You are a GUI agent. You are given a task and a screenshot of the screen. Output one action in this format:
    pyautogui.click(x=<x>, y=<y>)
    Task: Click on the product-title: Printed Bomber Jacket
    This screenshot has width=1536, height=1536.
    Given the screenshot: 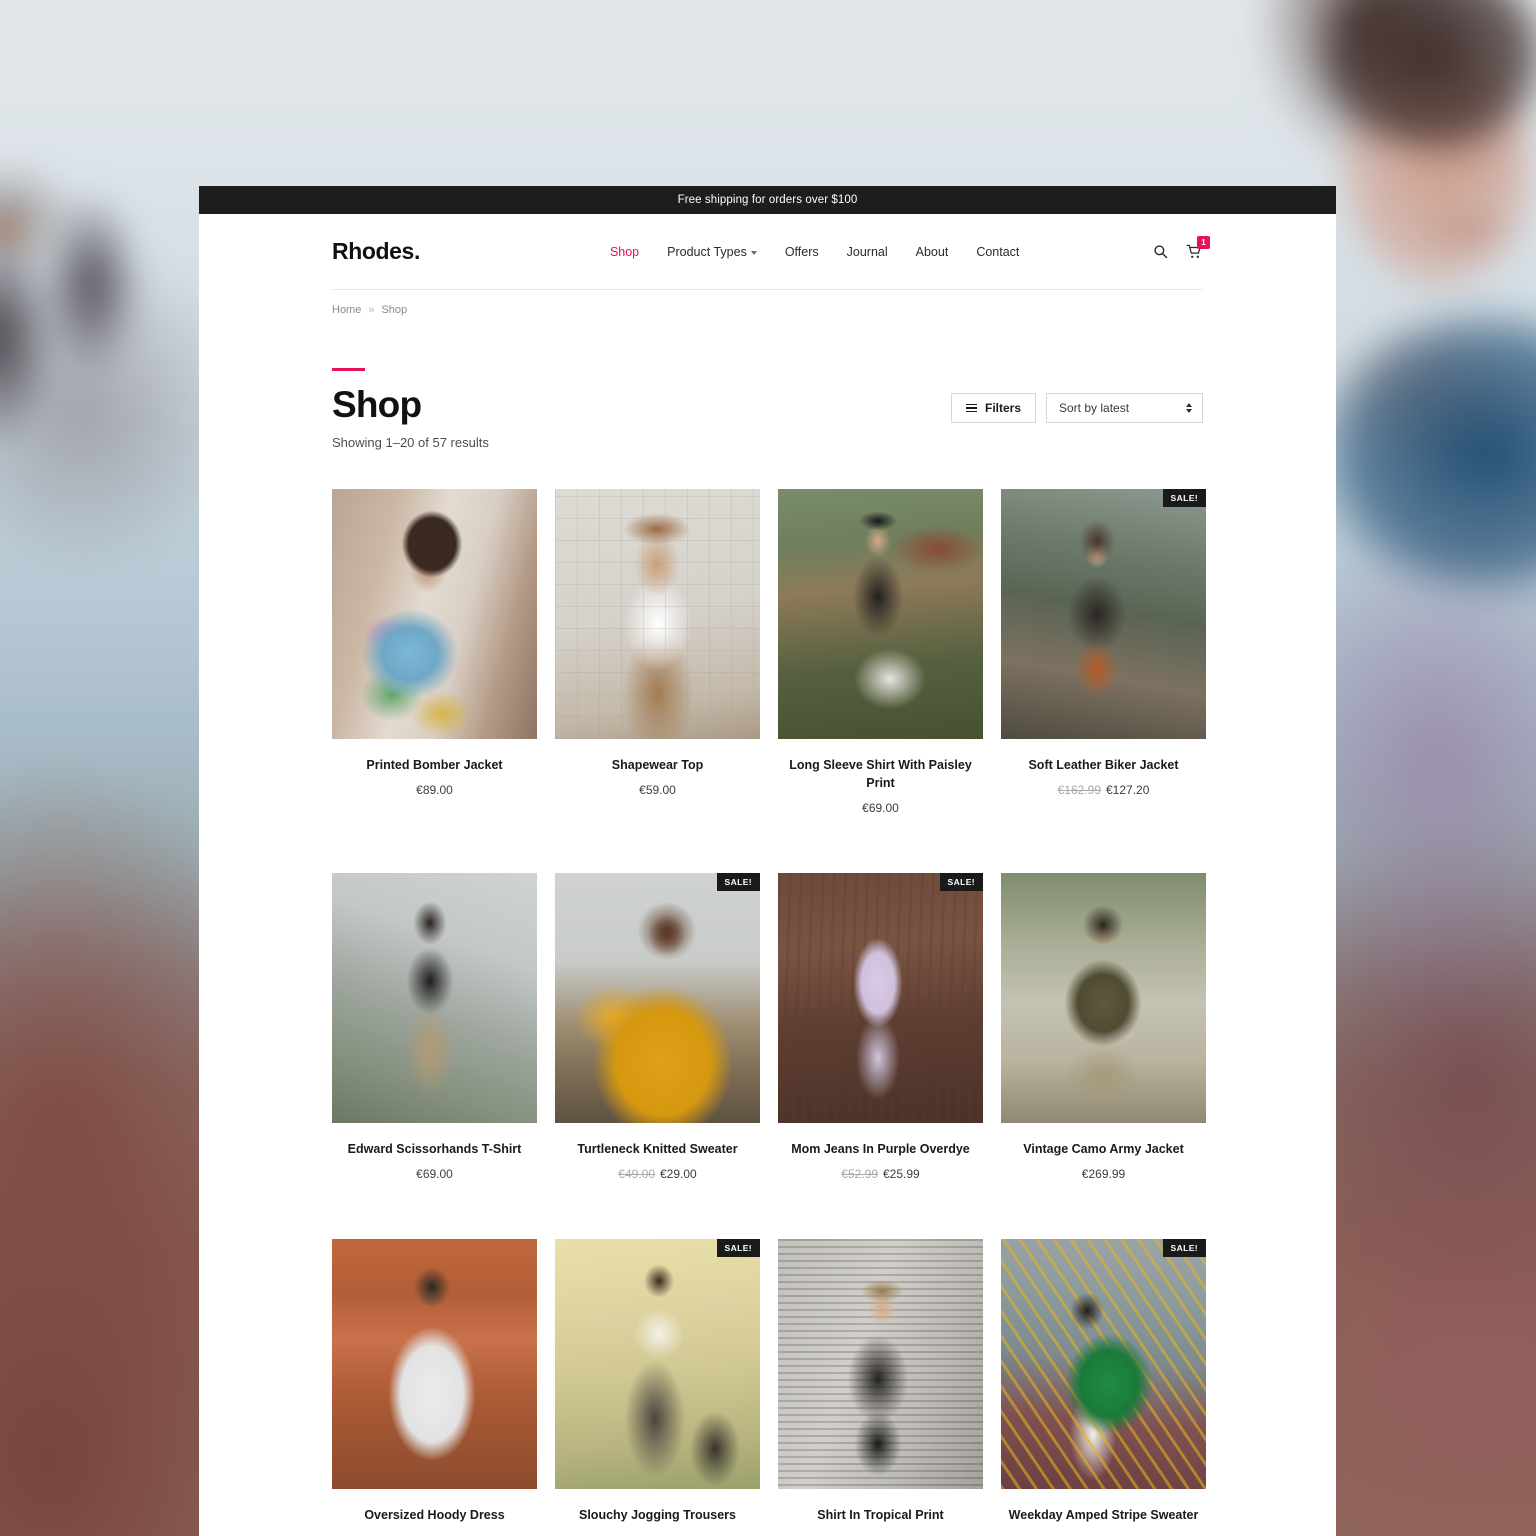 What is the action you would take?
    pyautogui.click(x=434, y=765)
    